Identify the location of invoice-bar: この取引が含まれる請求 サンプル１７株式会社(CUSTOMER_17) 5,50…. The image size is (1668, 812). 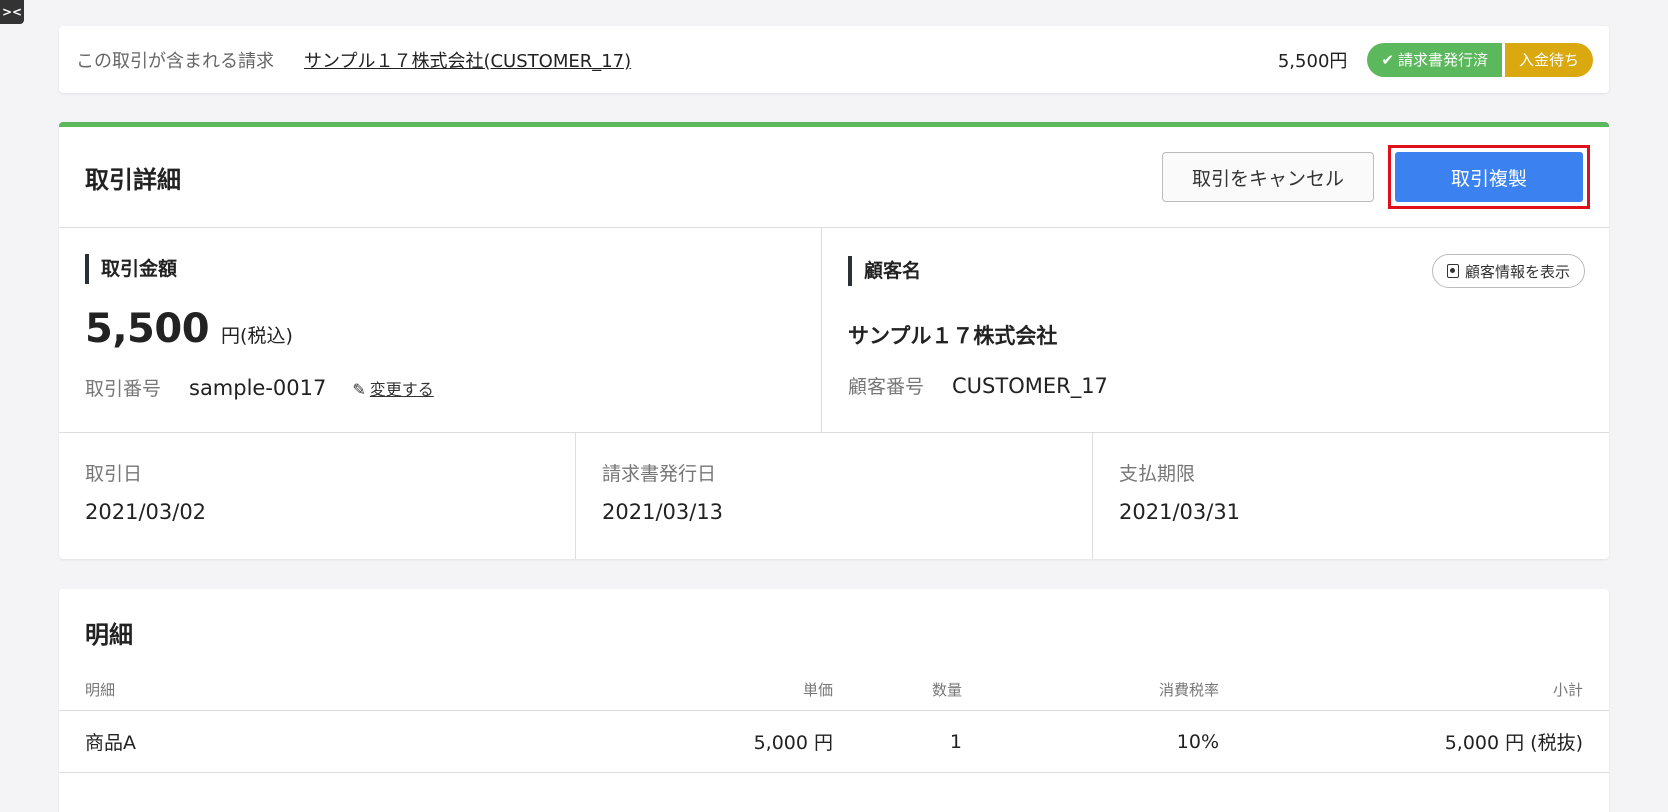
(834, 59).